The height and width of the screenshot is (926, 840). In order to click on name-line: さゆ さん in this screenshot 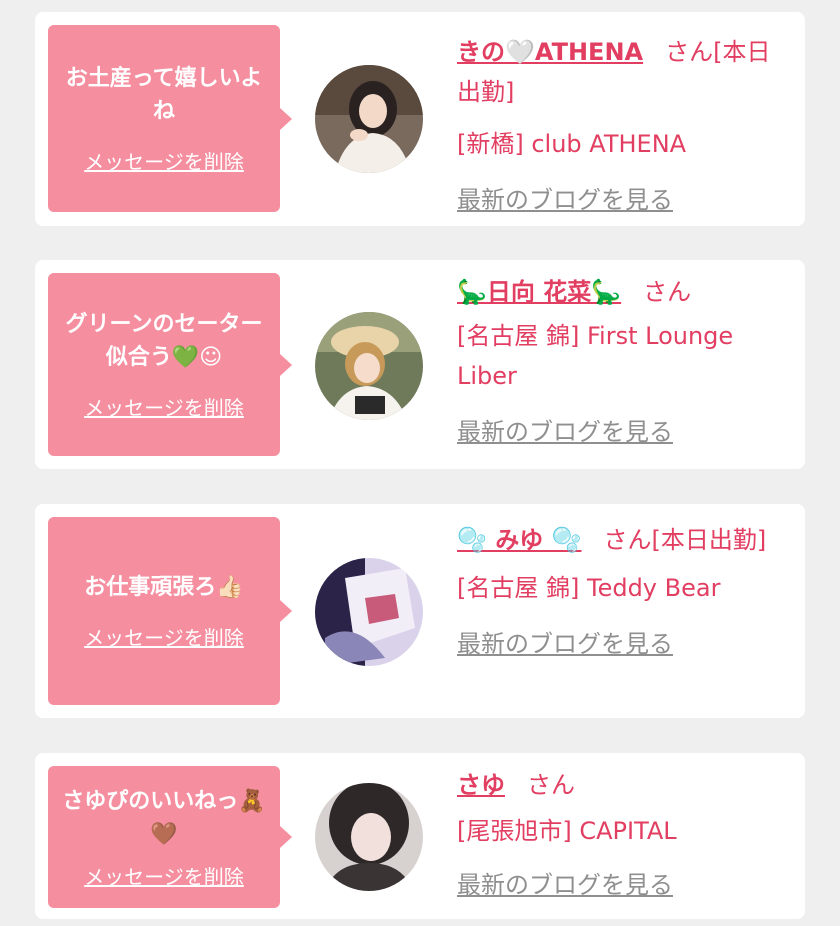, I will do `click(620, 785)`.